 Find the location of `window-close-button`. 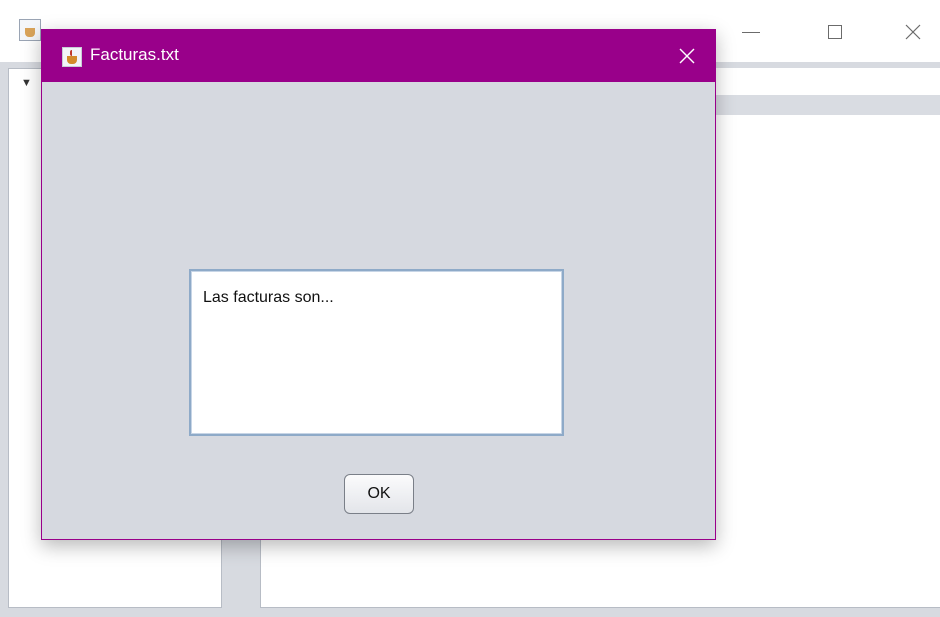

window-close-button is located at coordinates (913, 32).